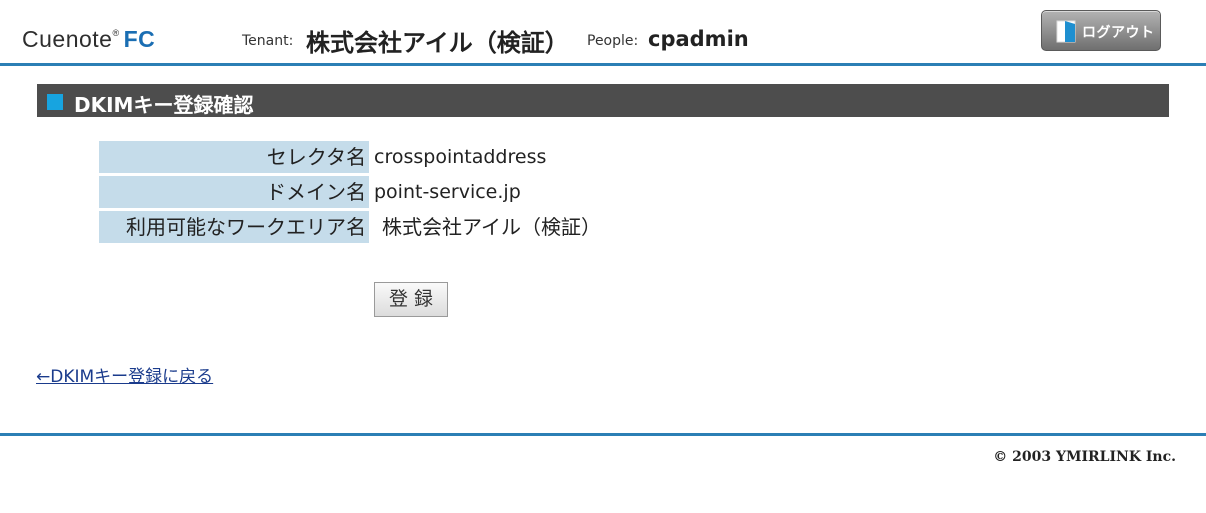 Image resolution: width=1206 pixels, height=513 pixels. What do you see at coordinates (234, 157) in the screenshot?
I see `selector-label: セレクタ名` at bounding box center [234, 157].